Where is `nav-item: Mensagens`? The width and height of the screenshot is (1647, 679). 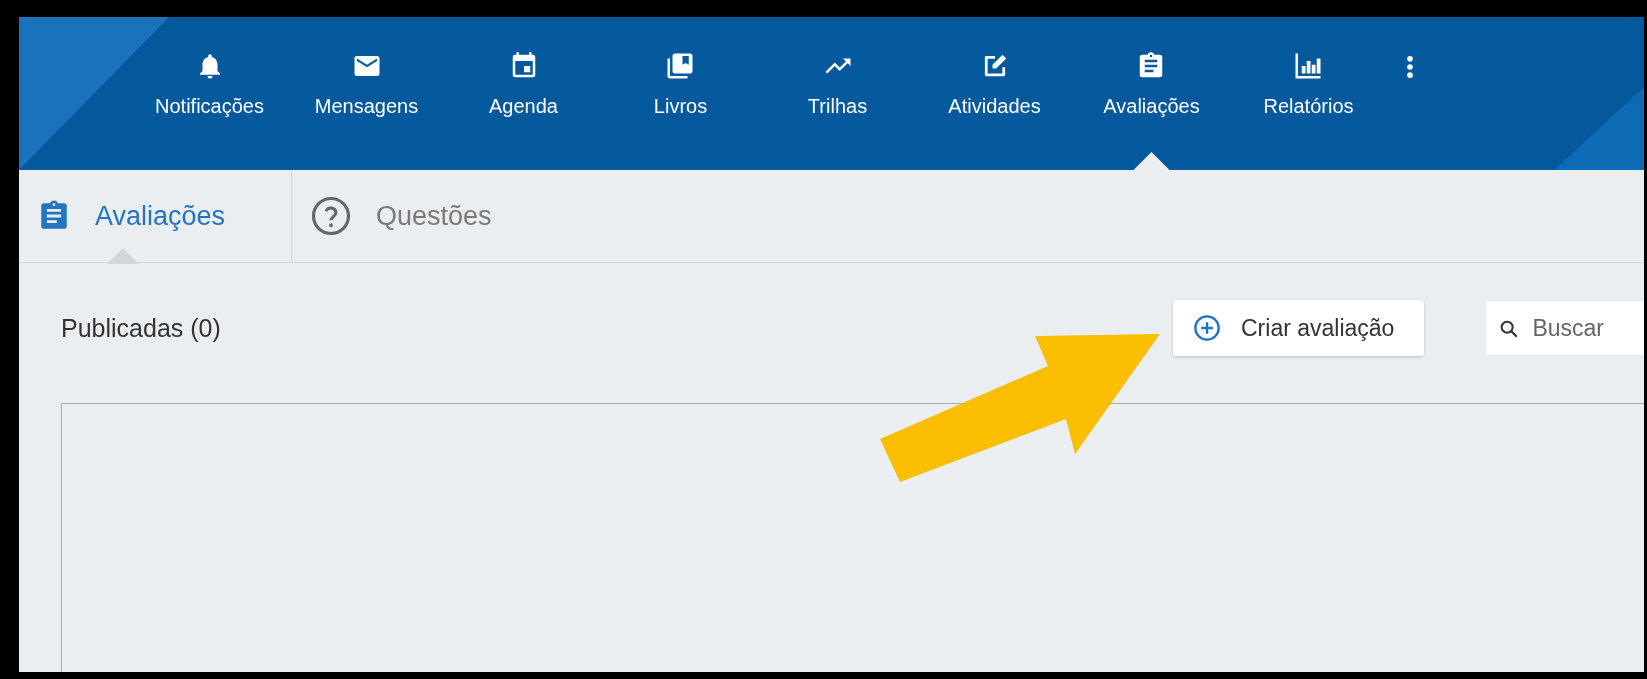 nav-item: Mensagens is located at coordinates (366, 84).